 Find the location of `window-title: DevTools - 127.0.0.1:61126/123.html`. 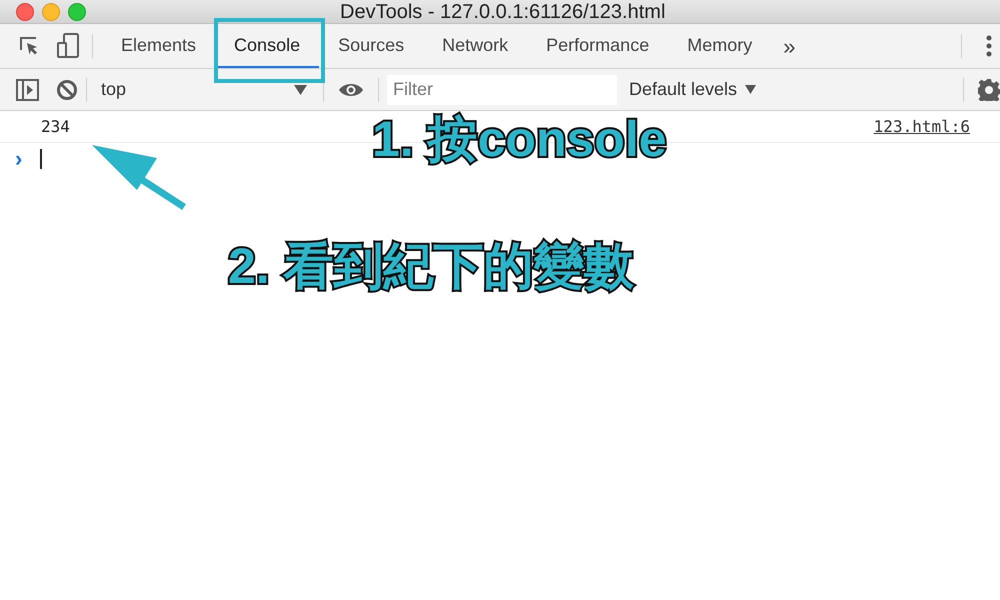

window-title: DevTools - 127.0.0.1:61126/123.html is located at coordinates (503, 12).